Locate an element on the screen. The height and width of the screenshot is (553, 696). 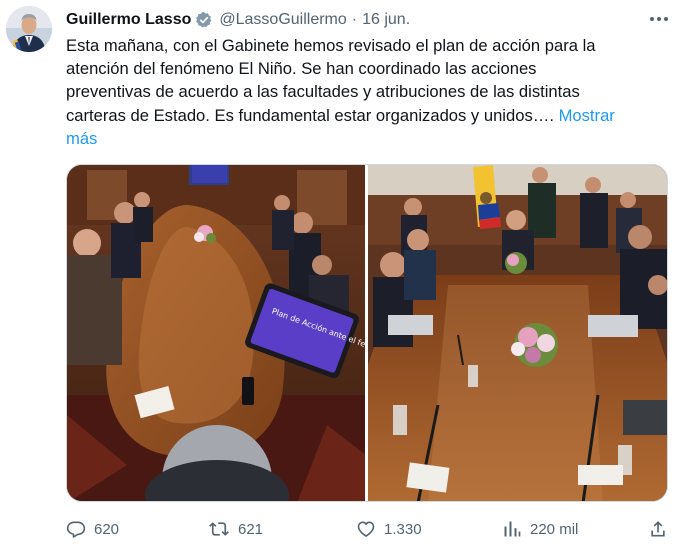
tweet-actions: 620 621 1.330 220 mil is located at coordinates (368, 529).